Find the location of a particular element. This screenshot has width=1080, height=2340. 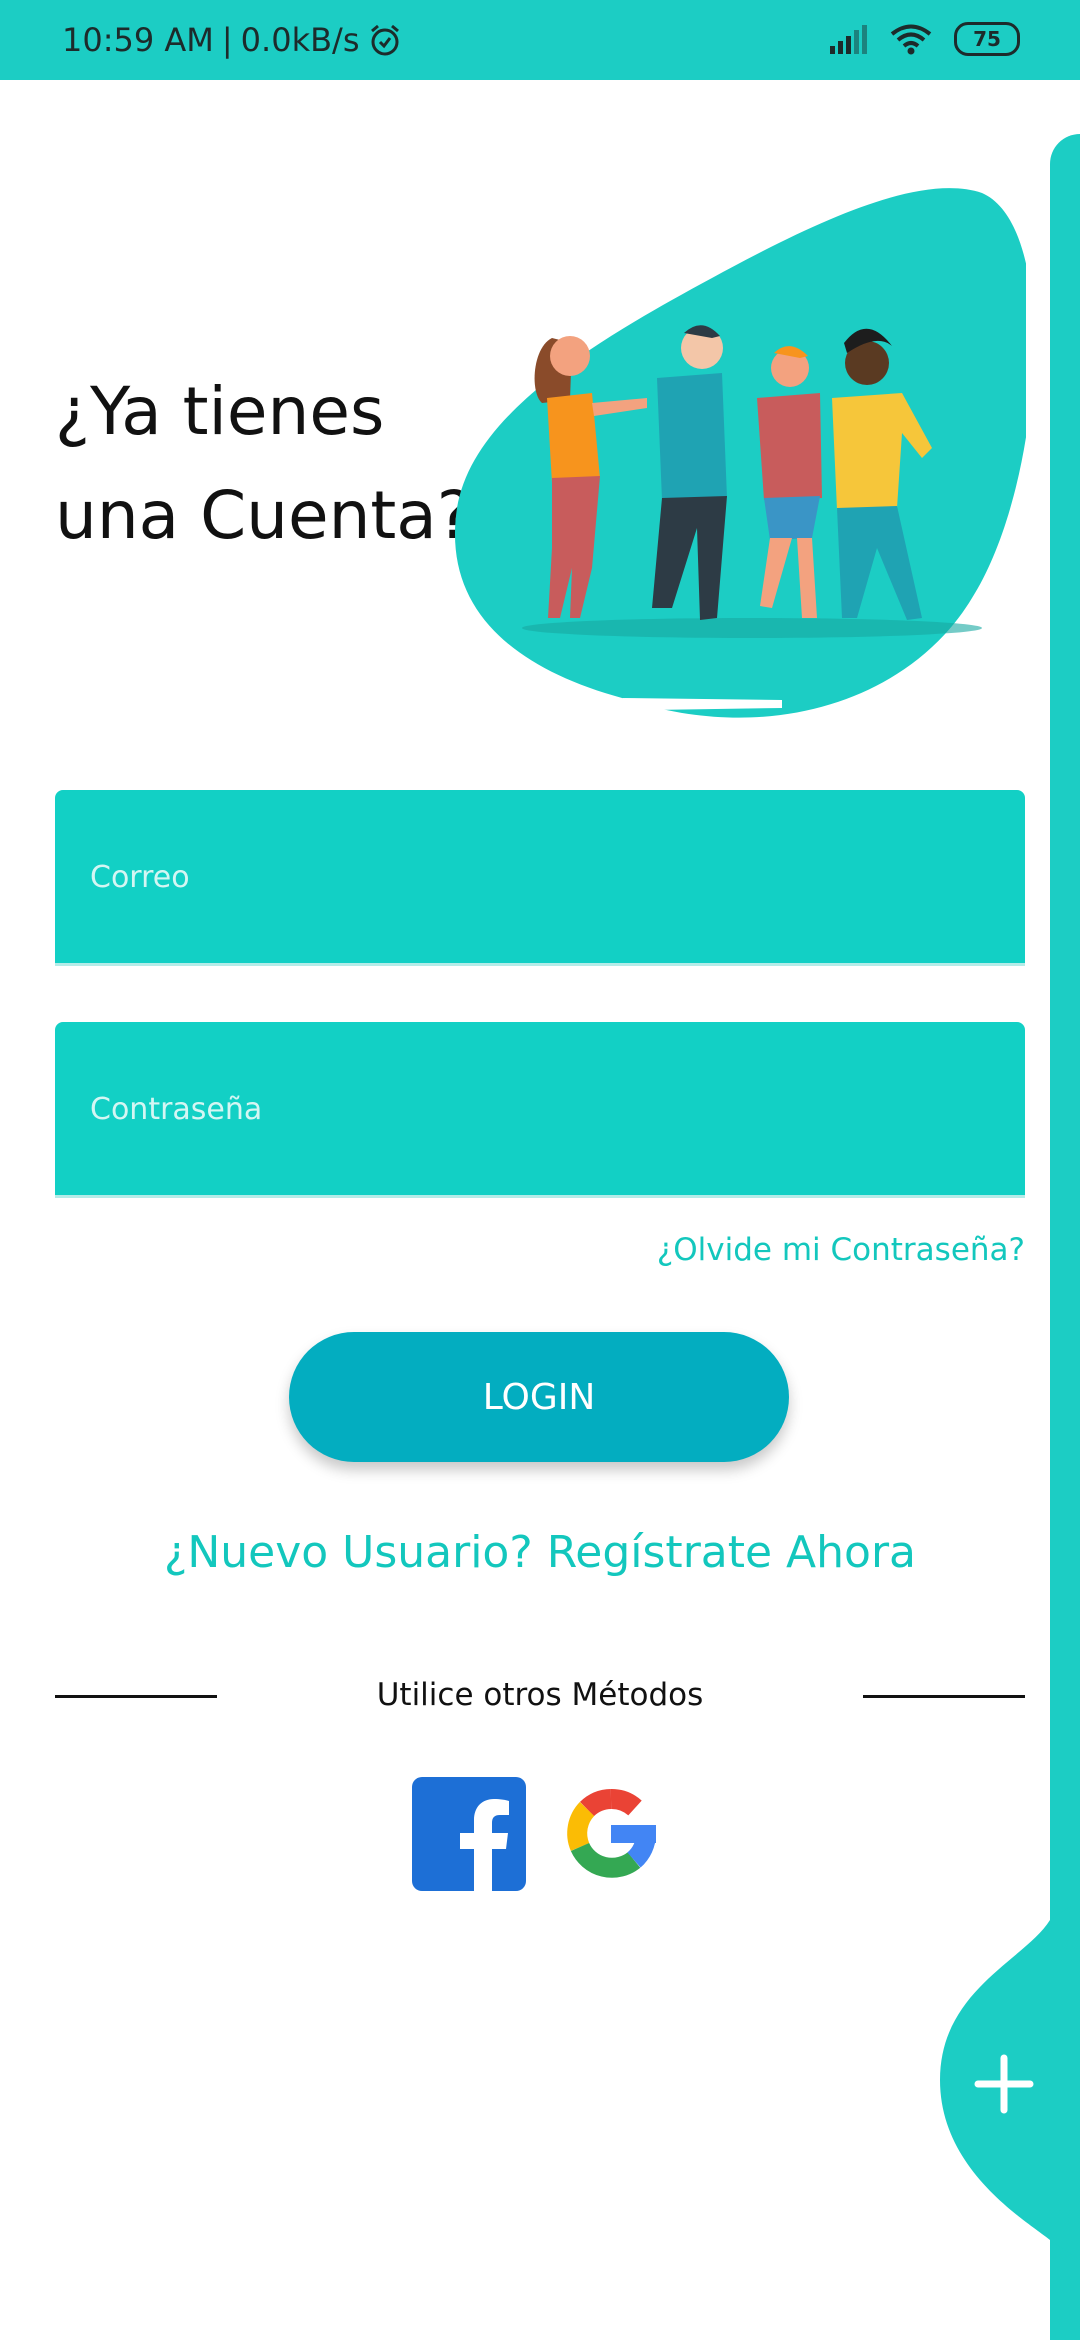

status-right: 75 is located at coordinates (924, 39).